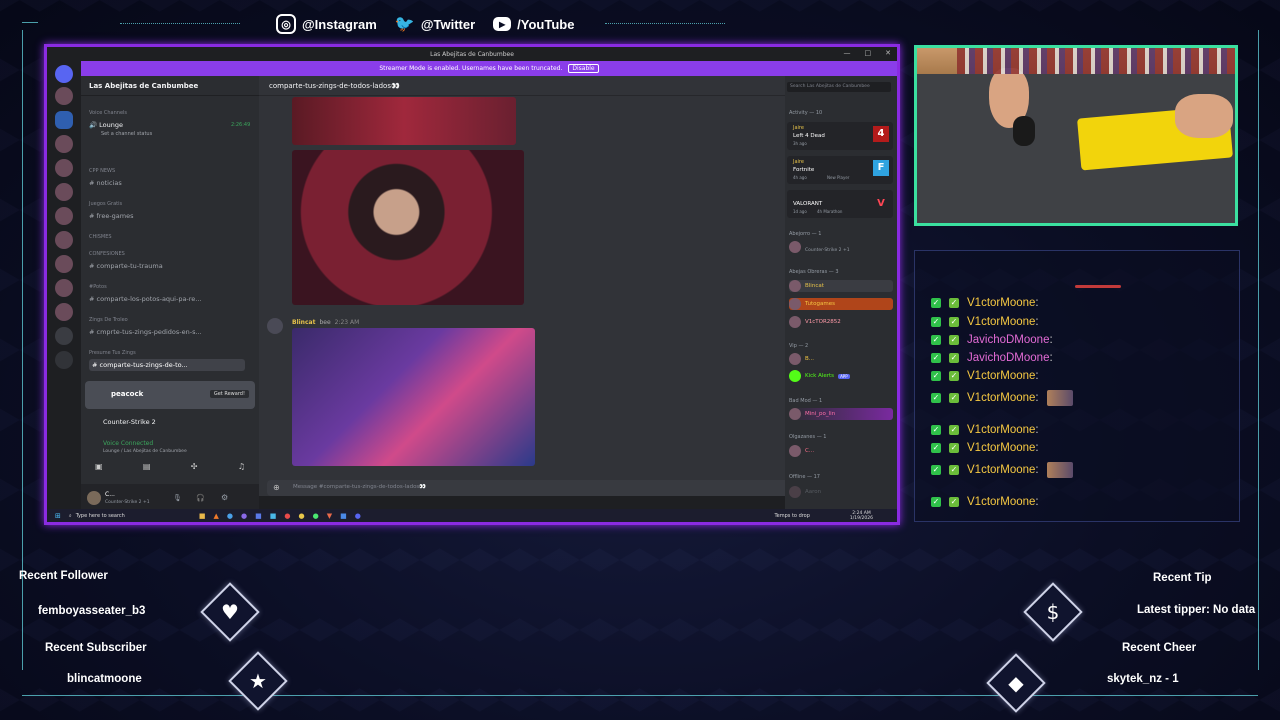  I want to click on category-header: CHISMES, so click(100, 237).